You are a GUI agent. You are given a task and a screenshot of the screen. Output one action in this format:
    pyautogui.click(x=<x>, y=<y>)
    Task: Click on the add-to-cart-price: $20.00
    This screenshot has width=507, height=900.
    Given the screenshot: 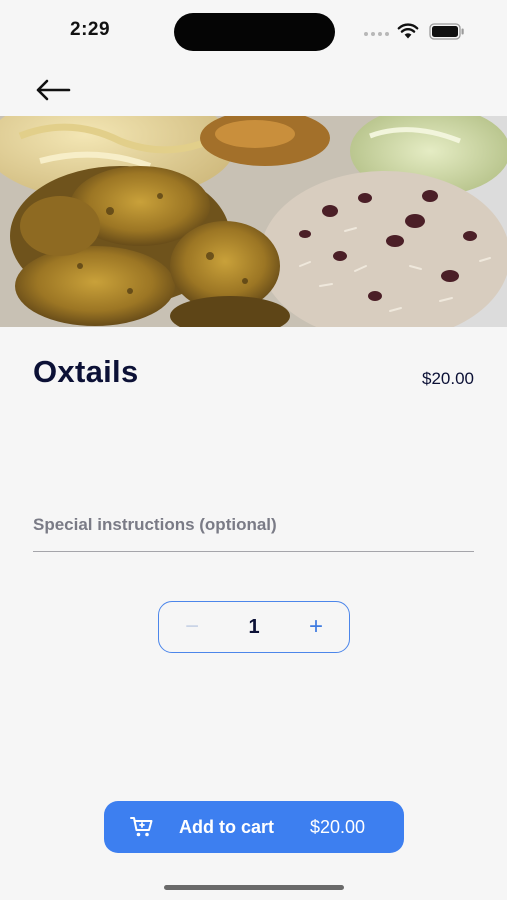 What is the action you would take?
    pyautogui.click(x=338, y=827)
    